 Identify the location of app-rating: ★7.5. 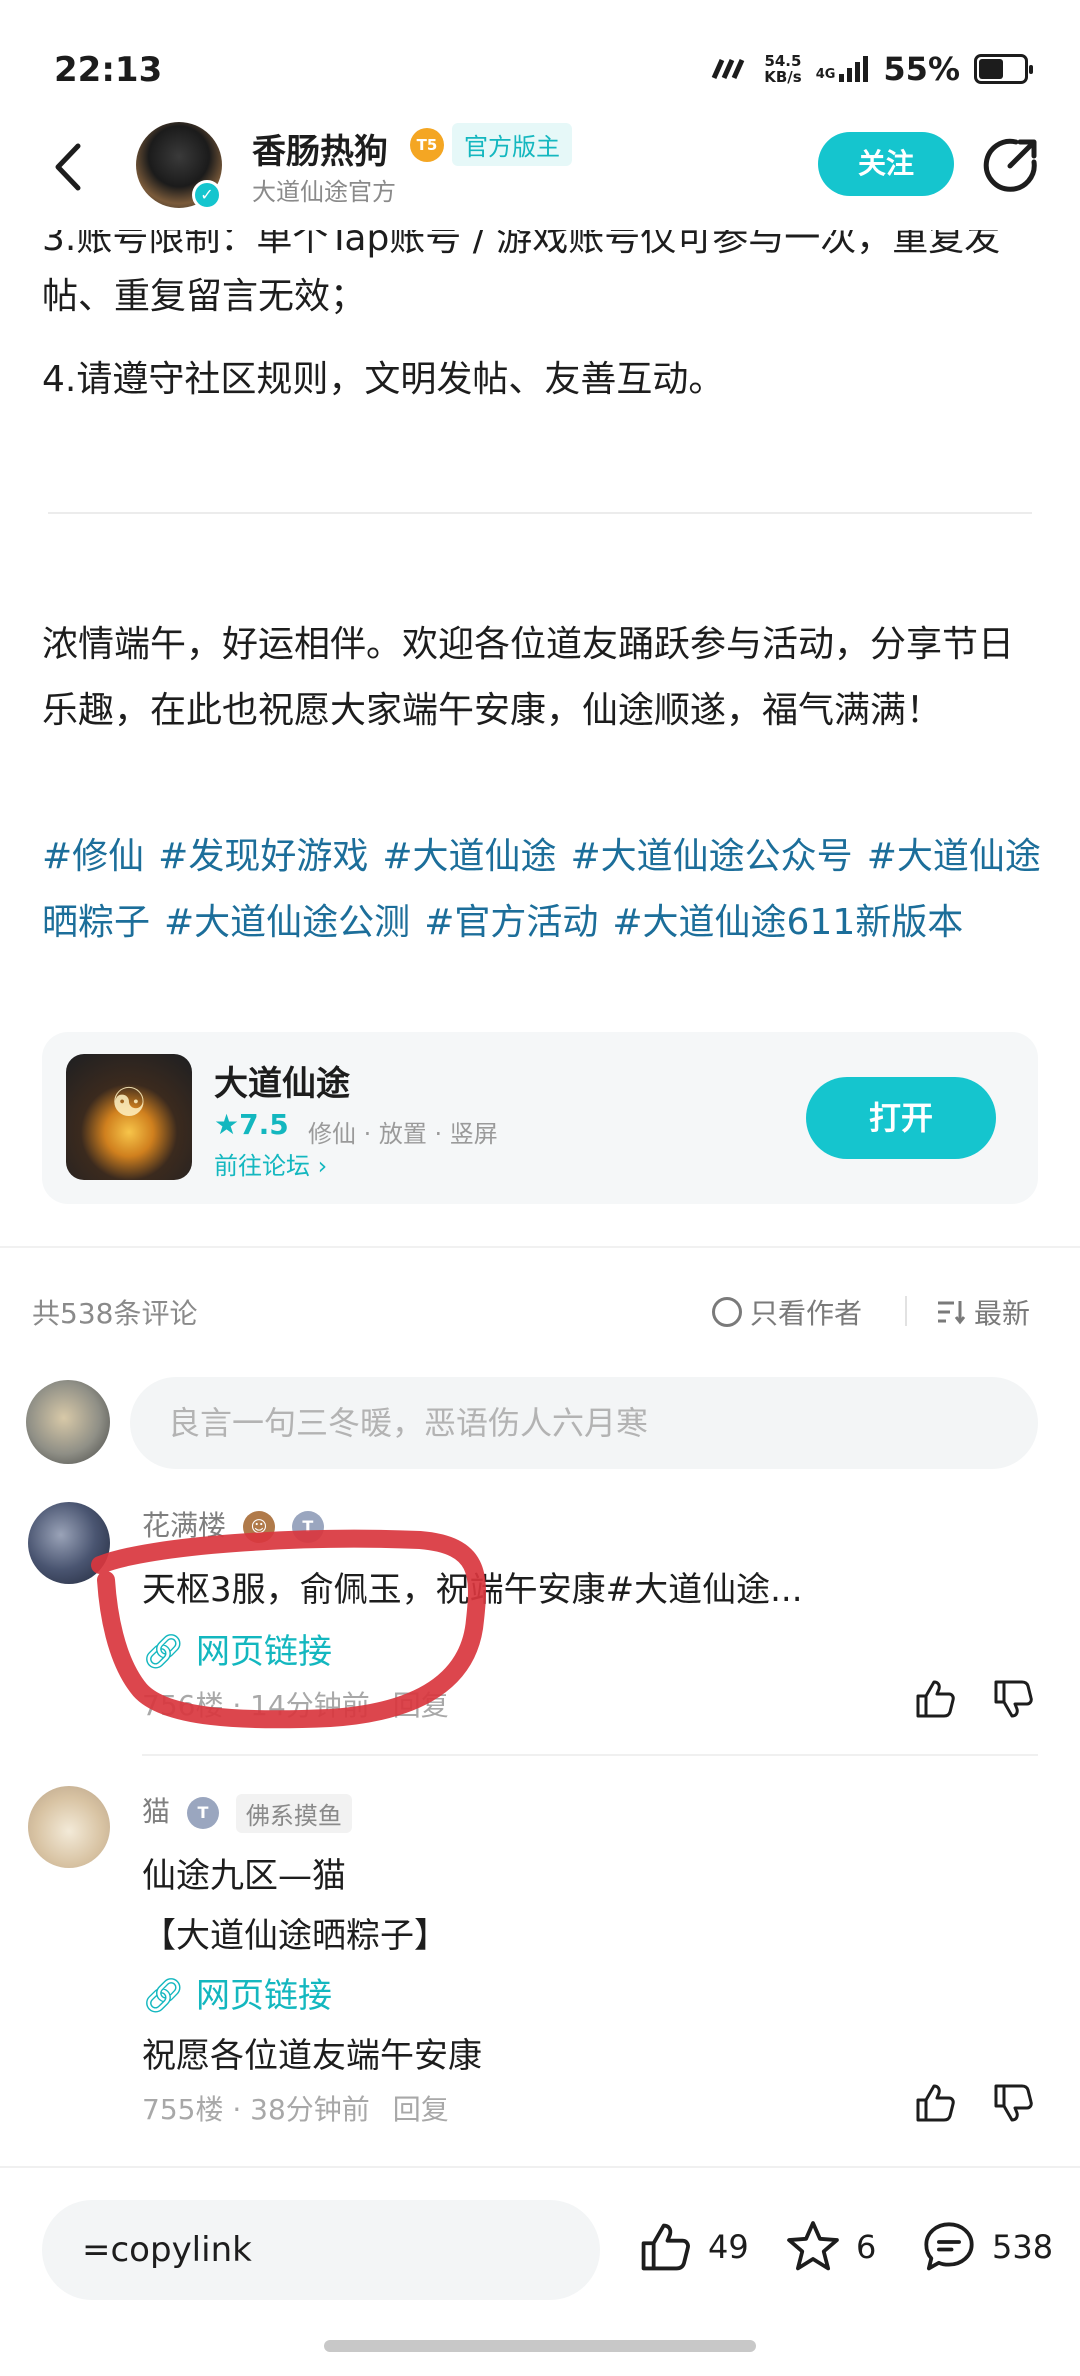
(251, 1124).